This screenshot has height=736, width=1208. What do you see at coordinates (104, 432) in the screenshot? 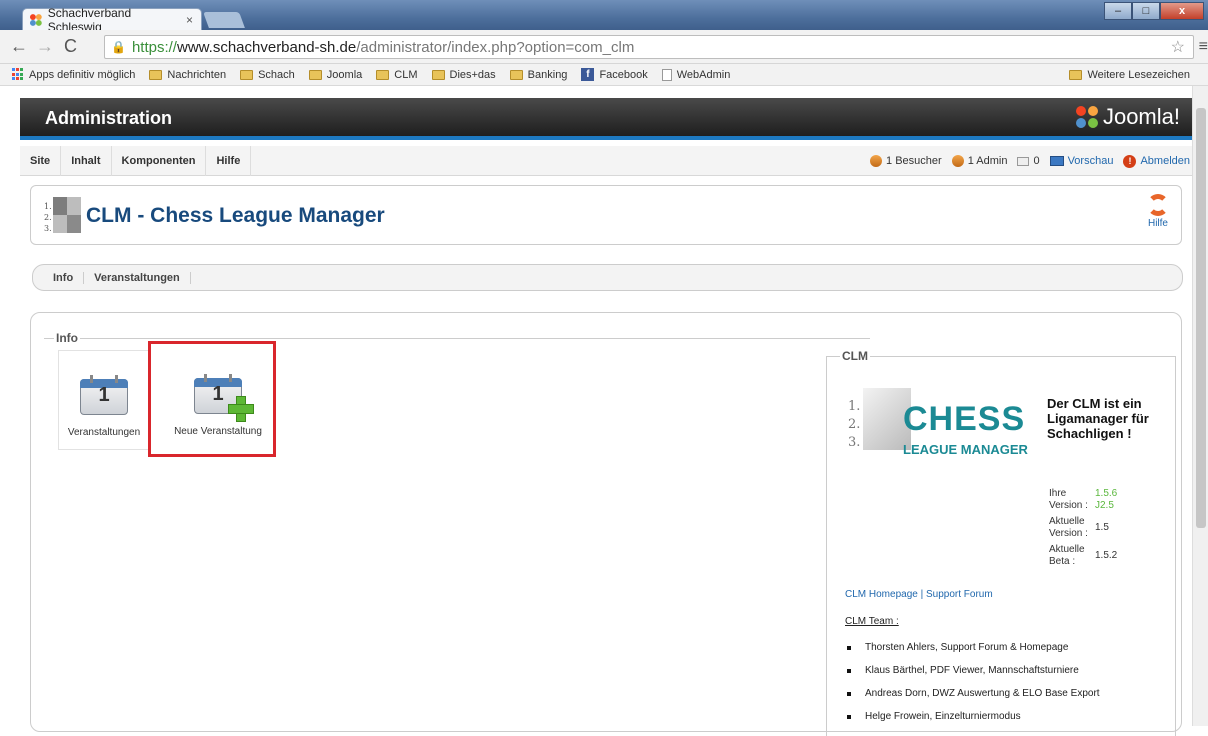
I see `veranstaltungen-label: Veranstaltungen` at bounding box center [104, 432].